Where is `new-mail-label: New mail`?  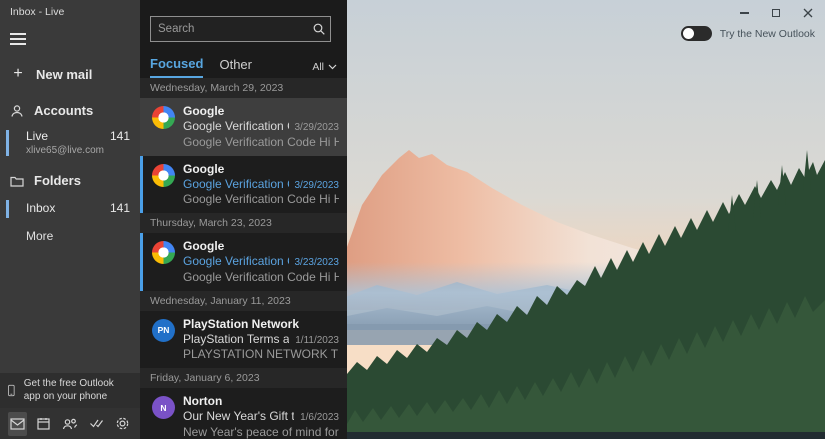
new-mail-label: New mail is located at coordinates (64, 74).